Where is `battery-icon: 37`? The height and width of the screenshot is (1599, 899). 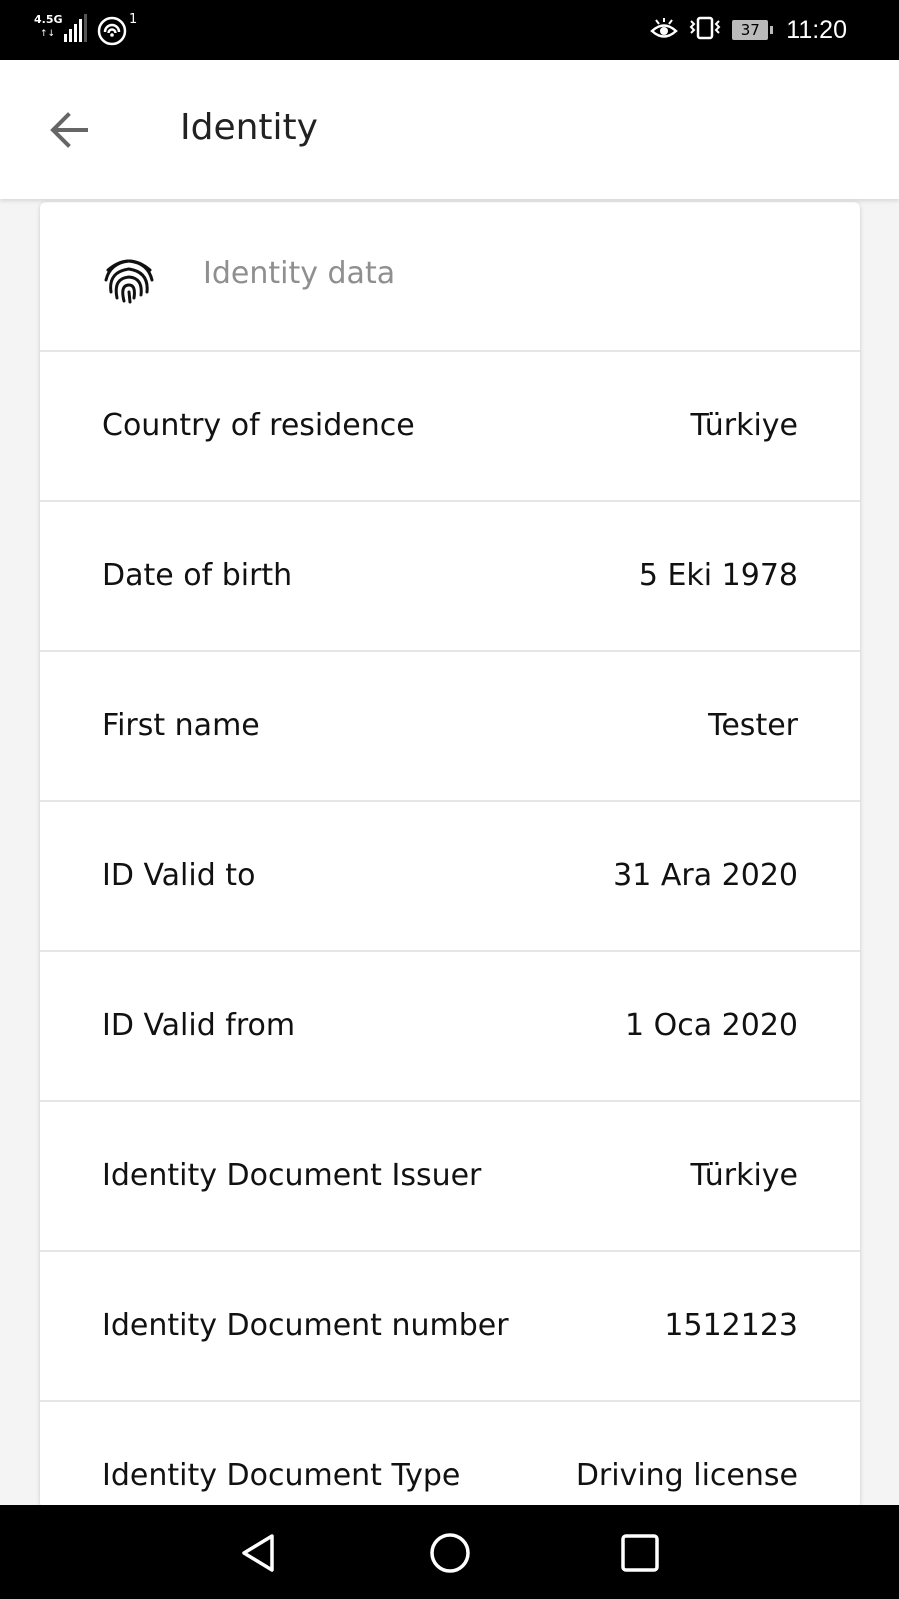 battery-icon: 37 is located at coordinates (753, 30).